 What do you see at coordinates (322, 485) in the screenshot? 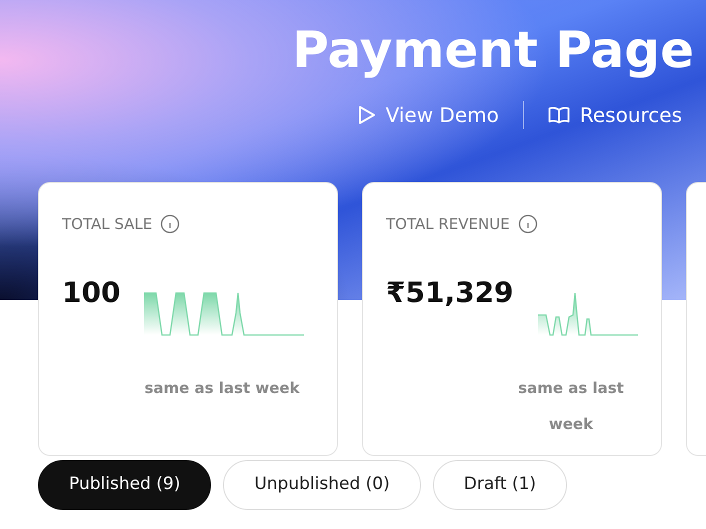
I see `filter-tab: Unpublished (0)` at bounding box center [322, 485].